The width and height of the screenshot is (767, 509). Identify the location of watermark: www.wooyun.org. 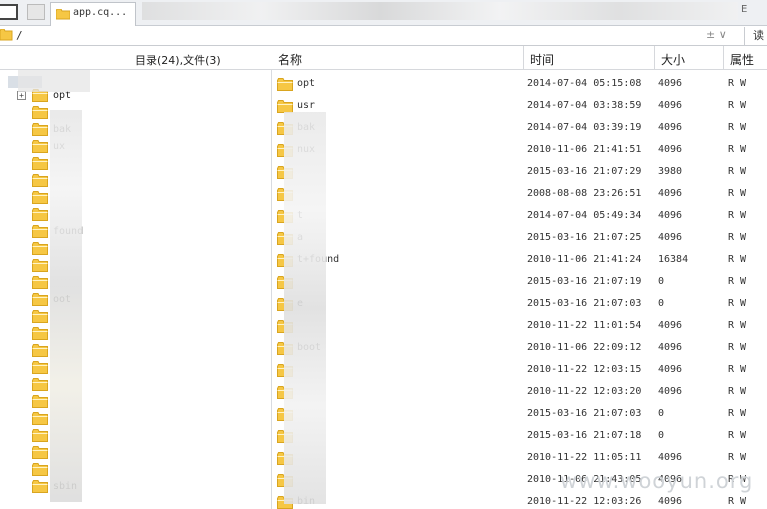
(657, 481).